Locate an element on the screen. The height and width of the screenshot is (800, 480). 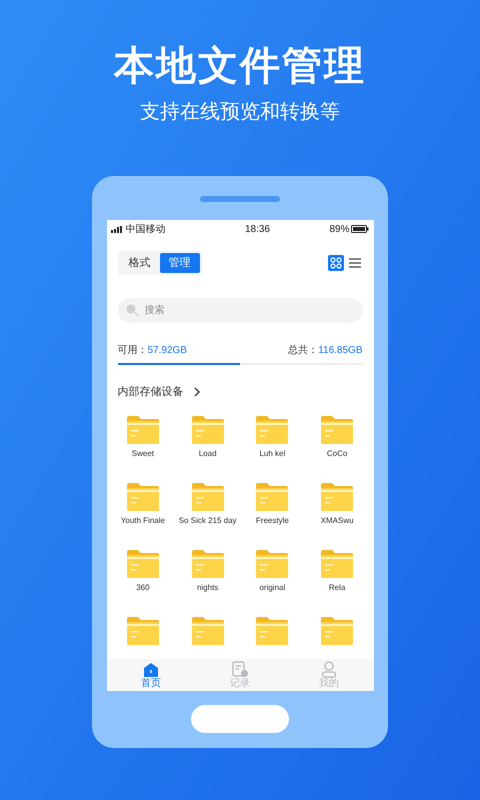
subheadline: 支持在线预览和转换等 is located at coordinates (240, 112).